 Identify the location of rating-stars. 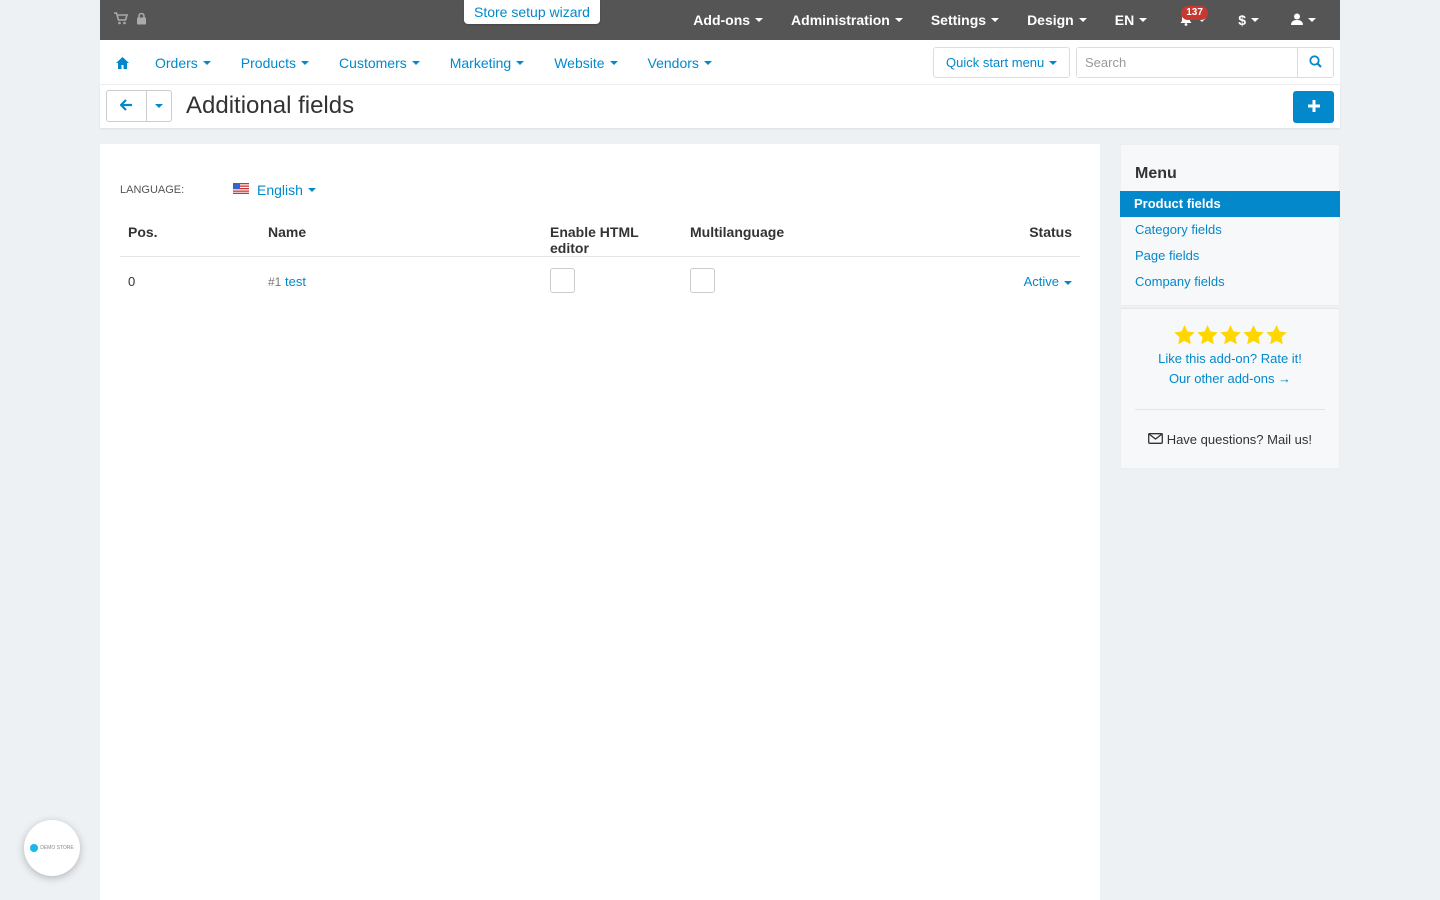
(1230, 335).